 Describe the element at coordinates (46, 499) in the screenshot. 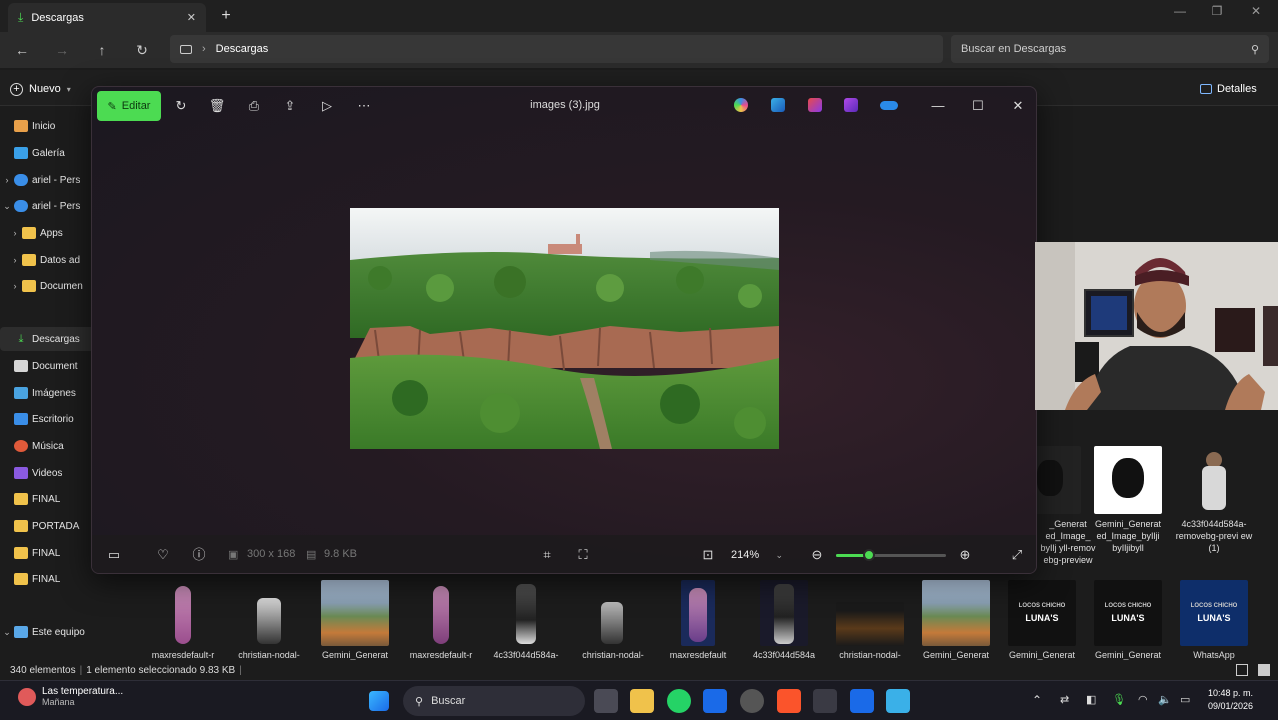

I see `sidebar-item-label: FINAL` at that location.